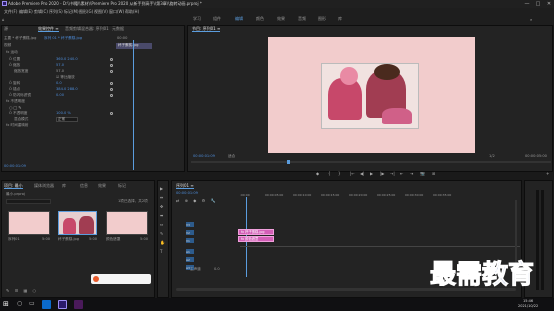 Image resolution: width=554 pixels, height=311 pixels. Describe the element at coordinates (422, 173) in the screenshot. I see `export-frame-icon: 📷` at that location.